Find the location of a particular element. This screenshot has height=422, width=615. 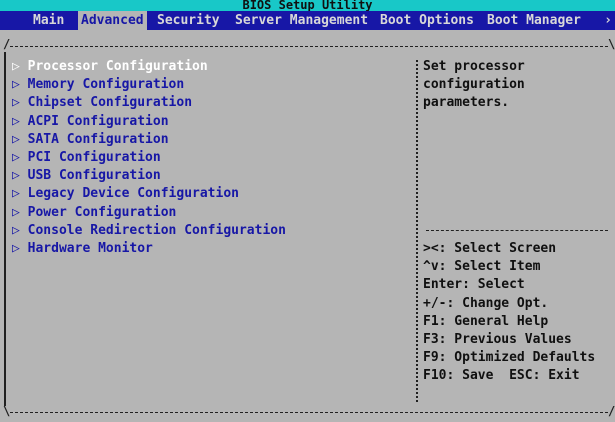

tab-boot-options: Boot Options is located at coordinates (427, 20).